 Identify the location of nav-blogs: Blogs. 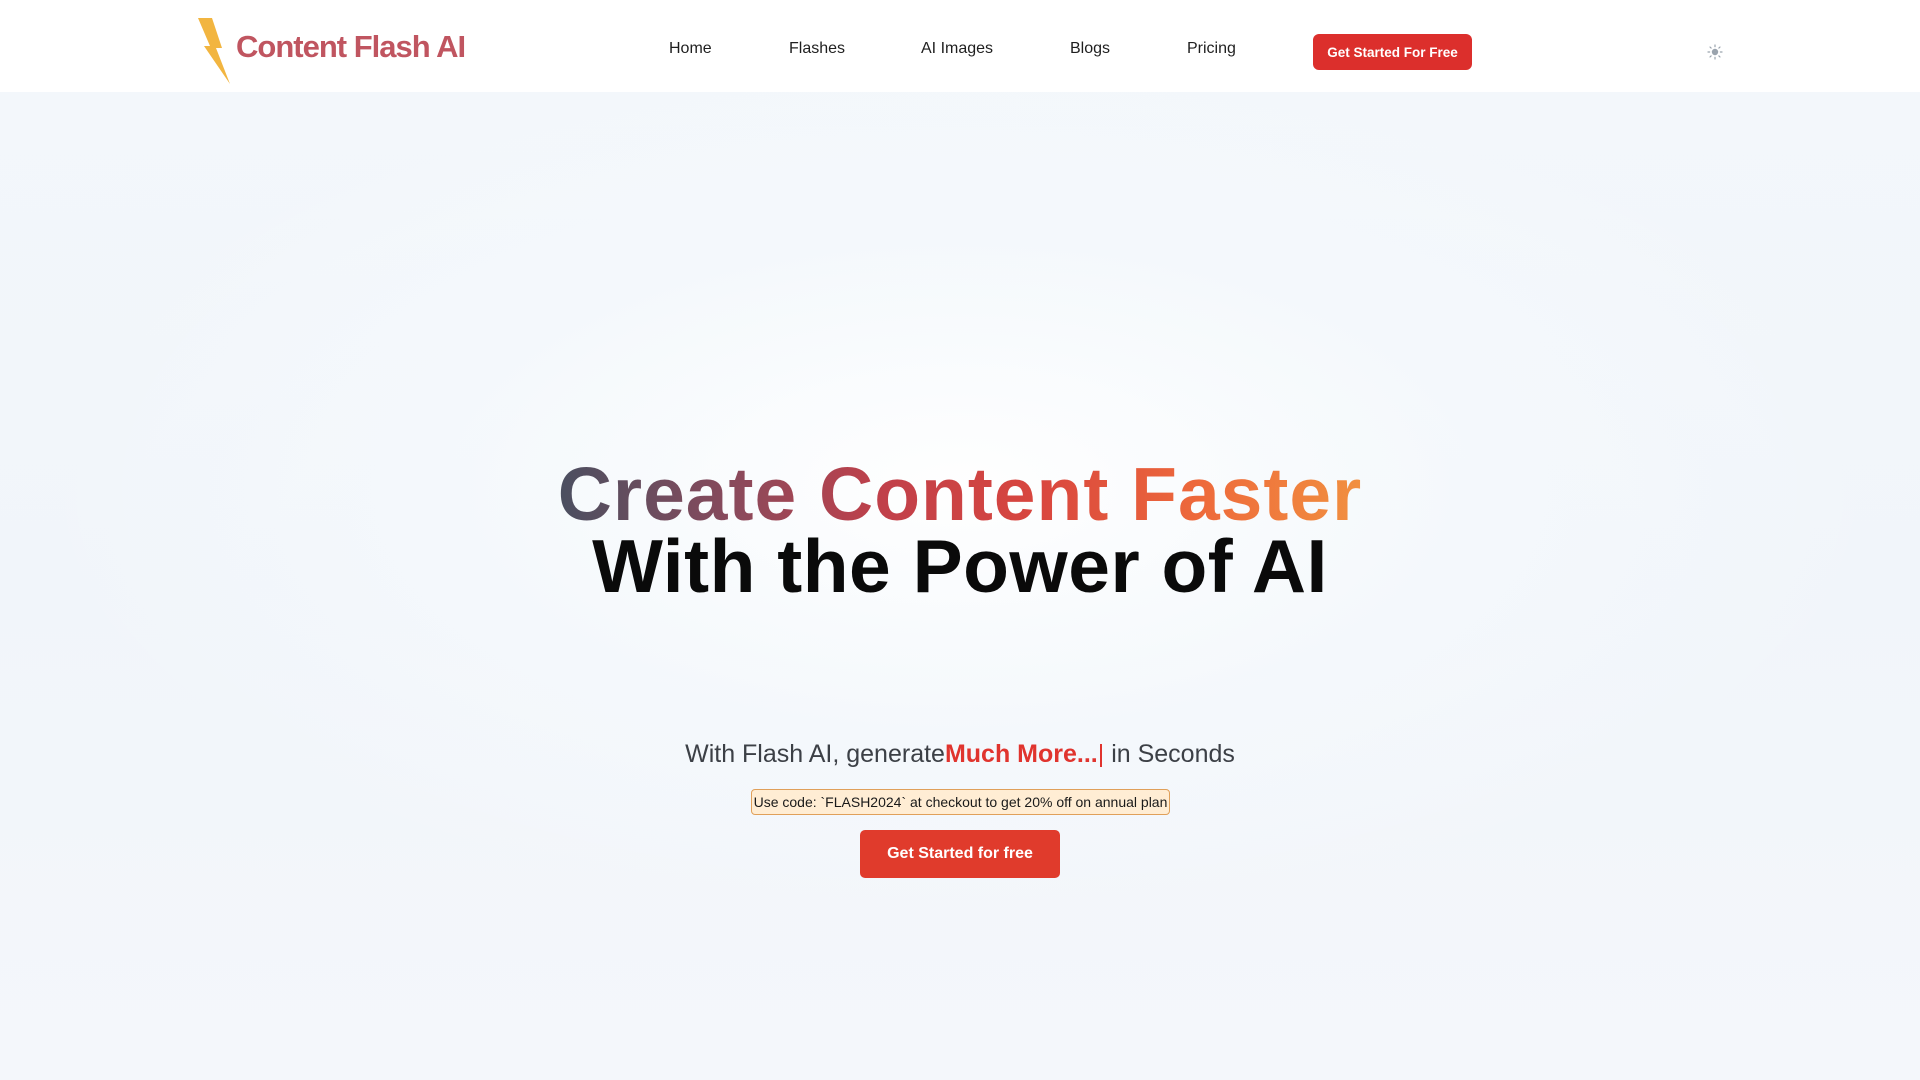
(1090, 49).